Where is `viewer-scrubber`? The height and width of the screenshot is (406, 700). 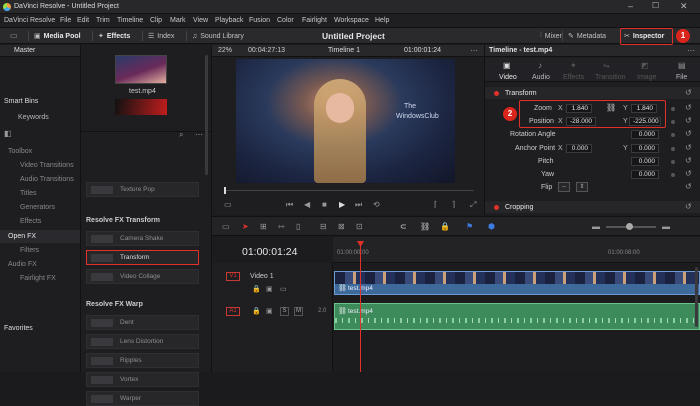
viewer-scrubber is located at coordinates (349, 190).